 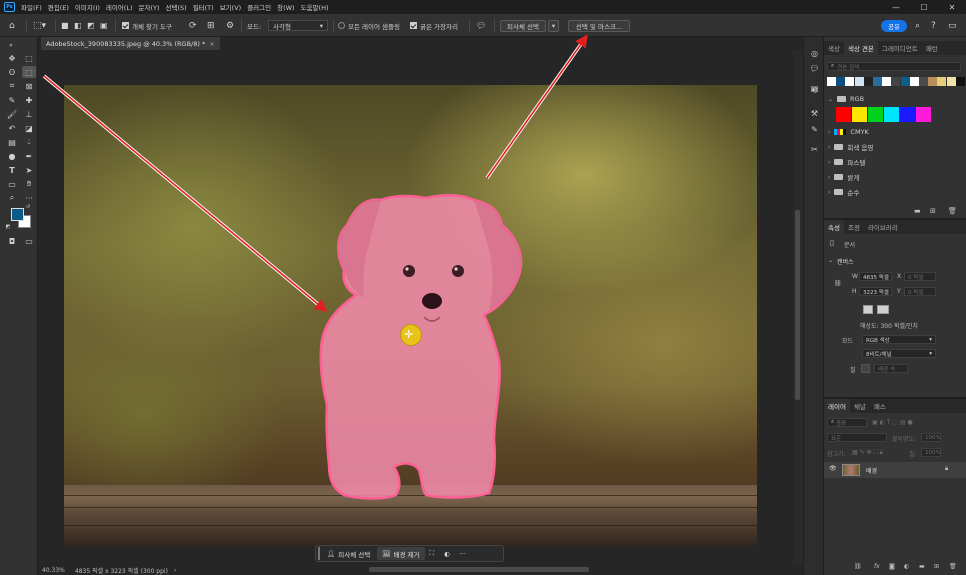 I want to click on help-icon: ?, so click(x=933, y=25).